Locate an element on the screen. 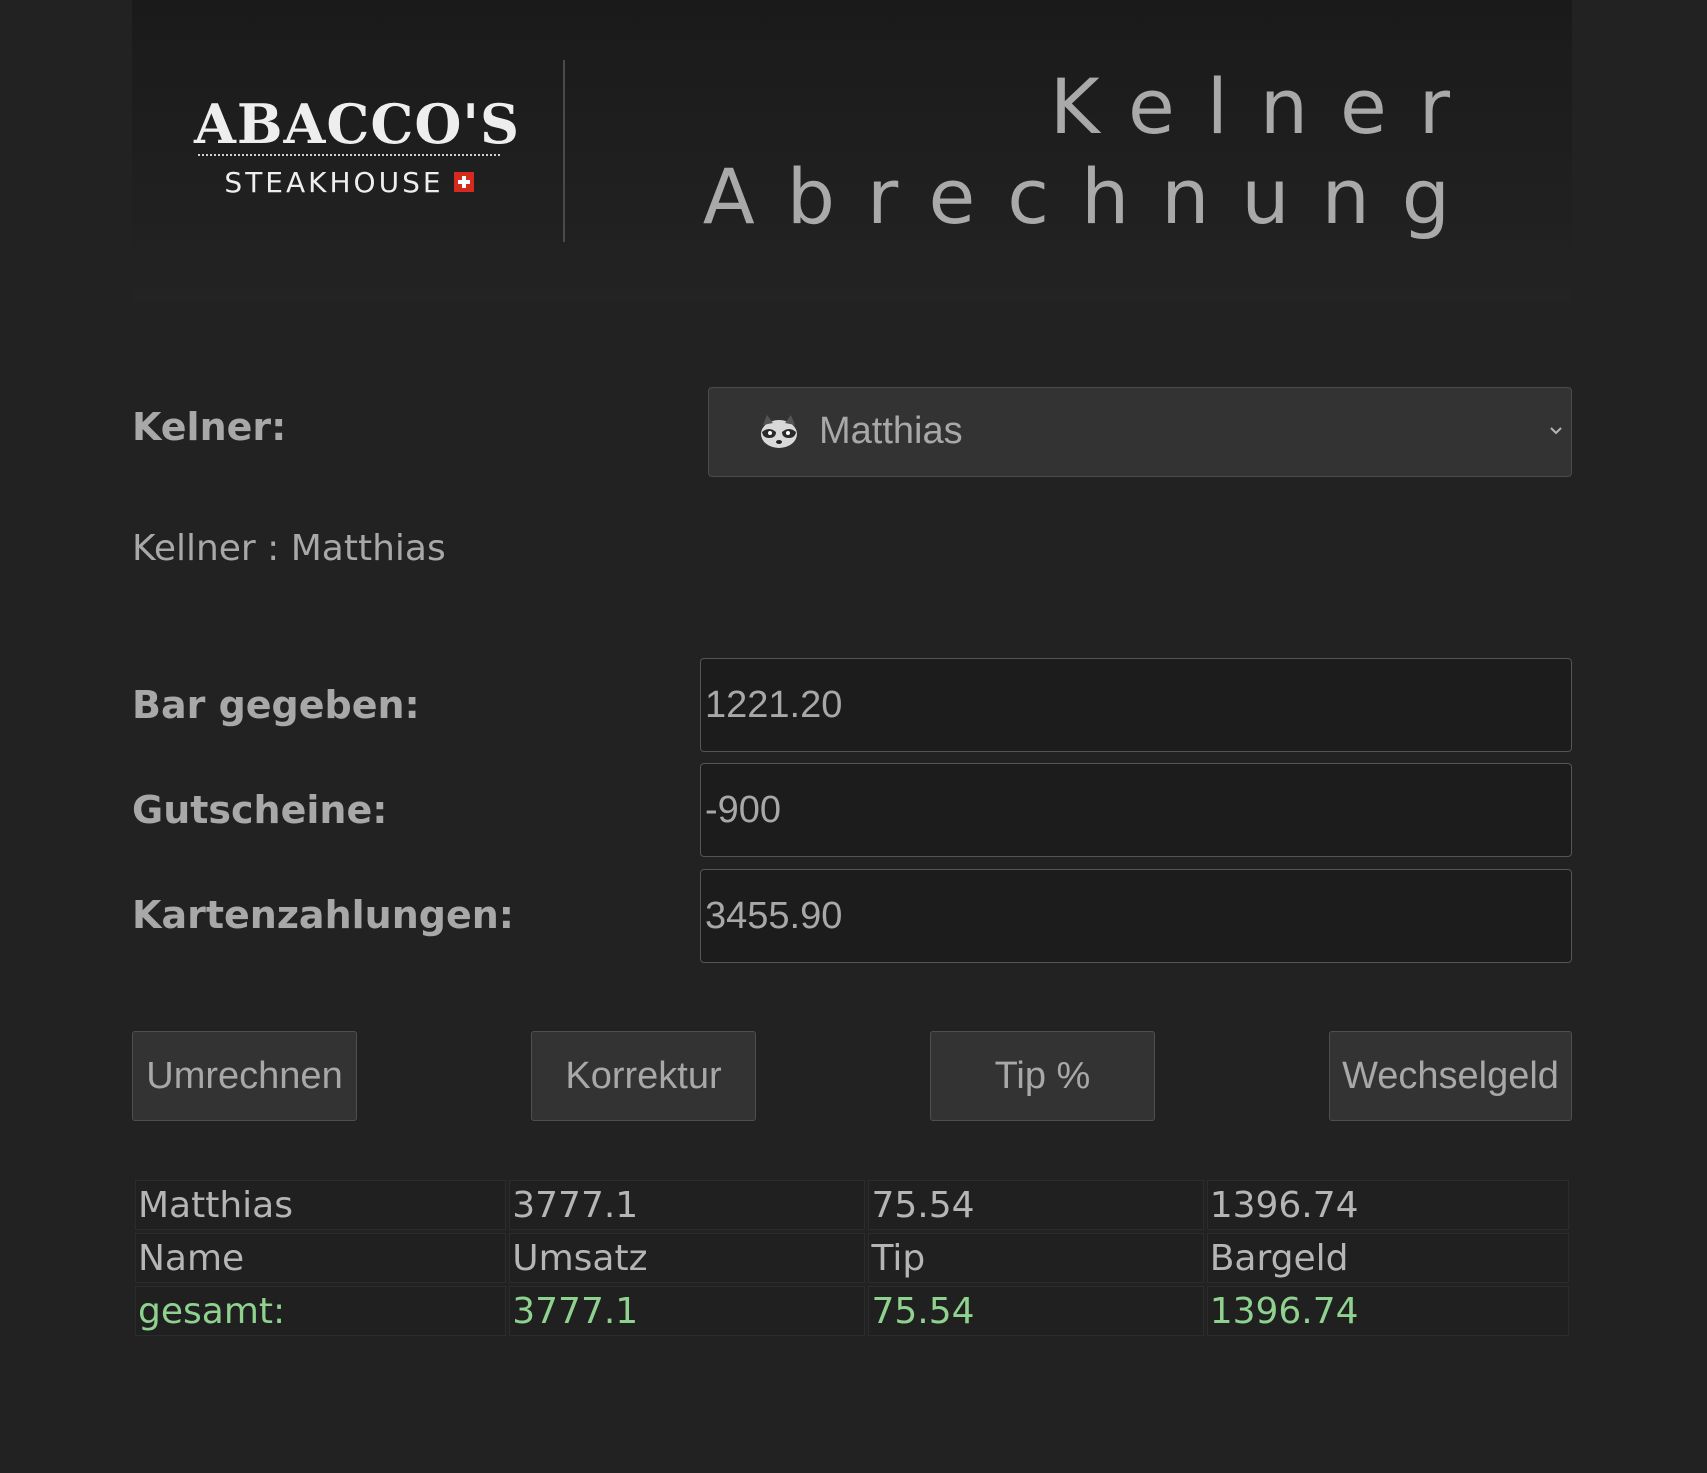 This screenshot has width=1707, height=1473. page-title: Kelner Abrechnung is located at coordinates (1092, 152).